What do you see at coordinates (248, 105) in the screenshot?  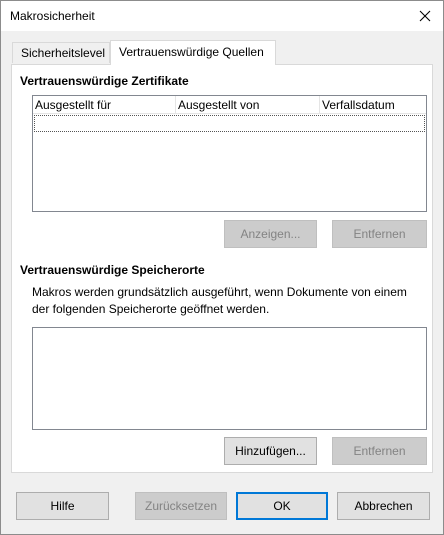 I see `column-header-issued-by: Ausgestellt von` at bounding box center [248, 105].